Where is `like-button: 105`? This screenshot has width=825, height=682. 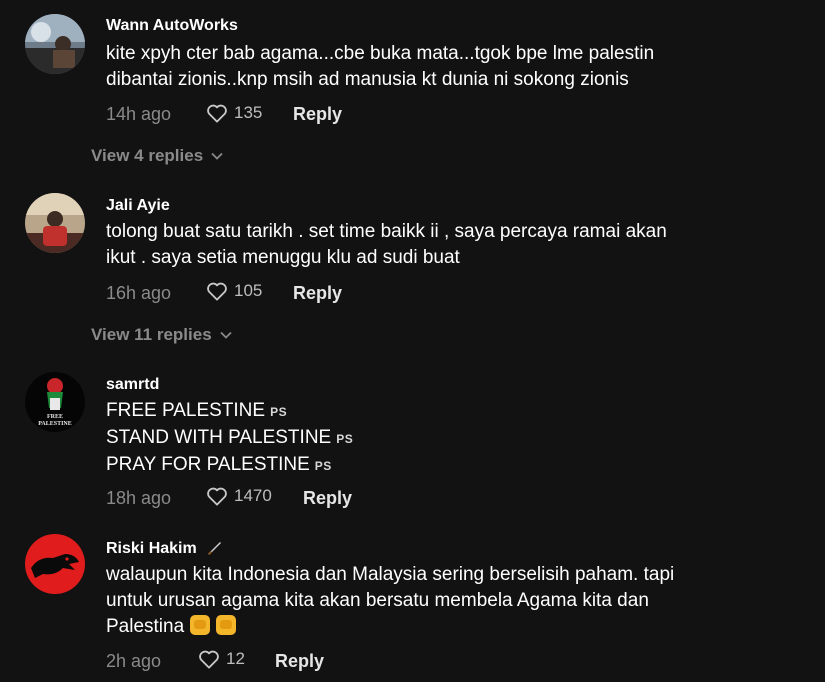
like-button: 105 is located at coordinates (234, 291).